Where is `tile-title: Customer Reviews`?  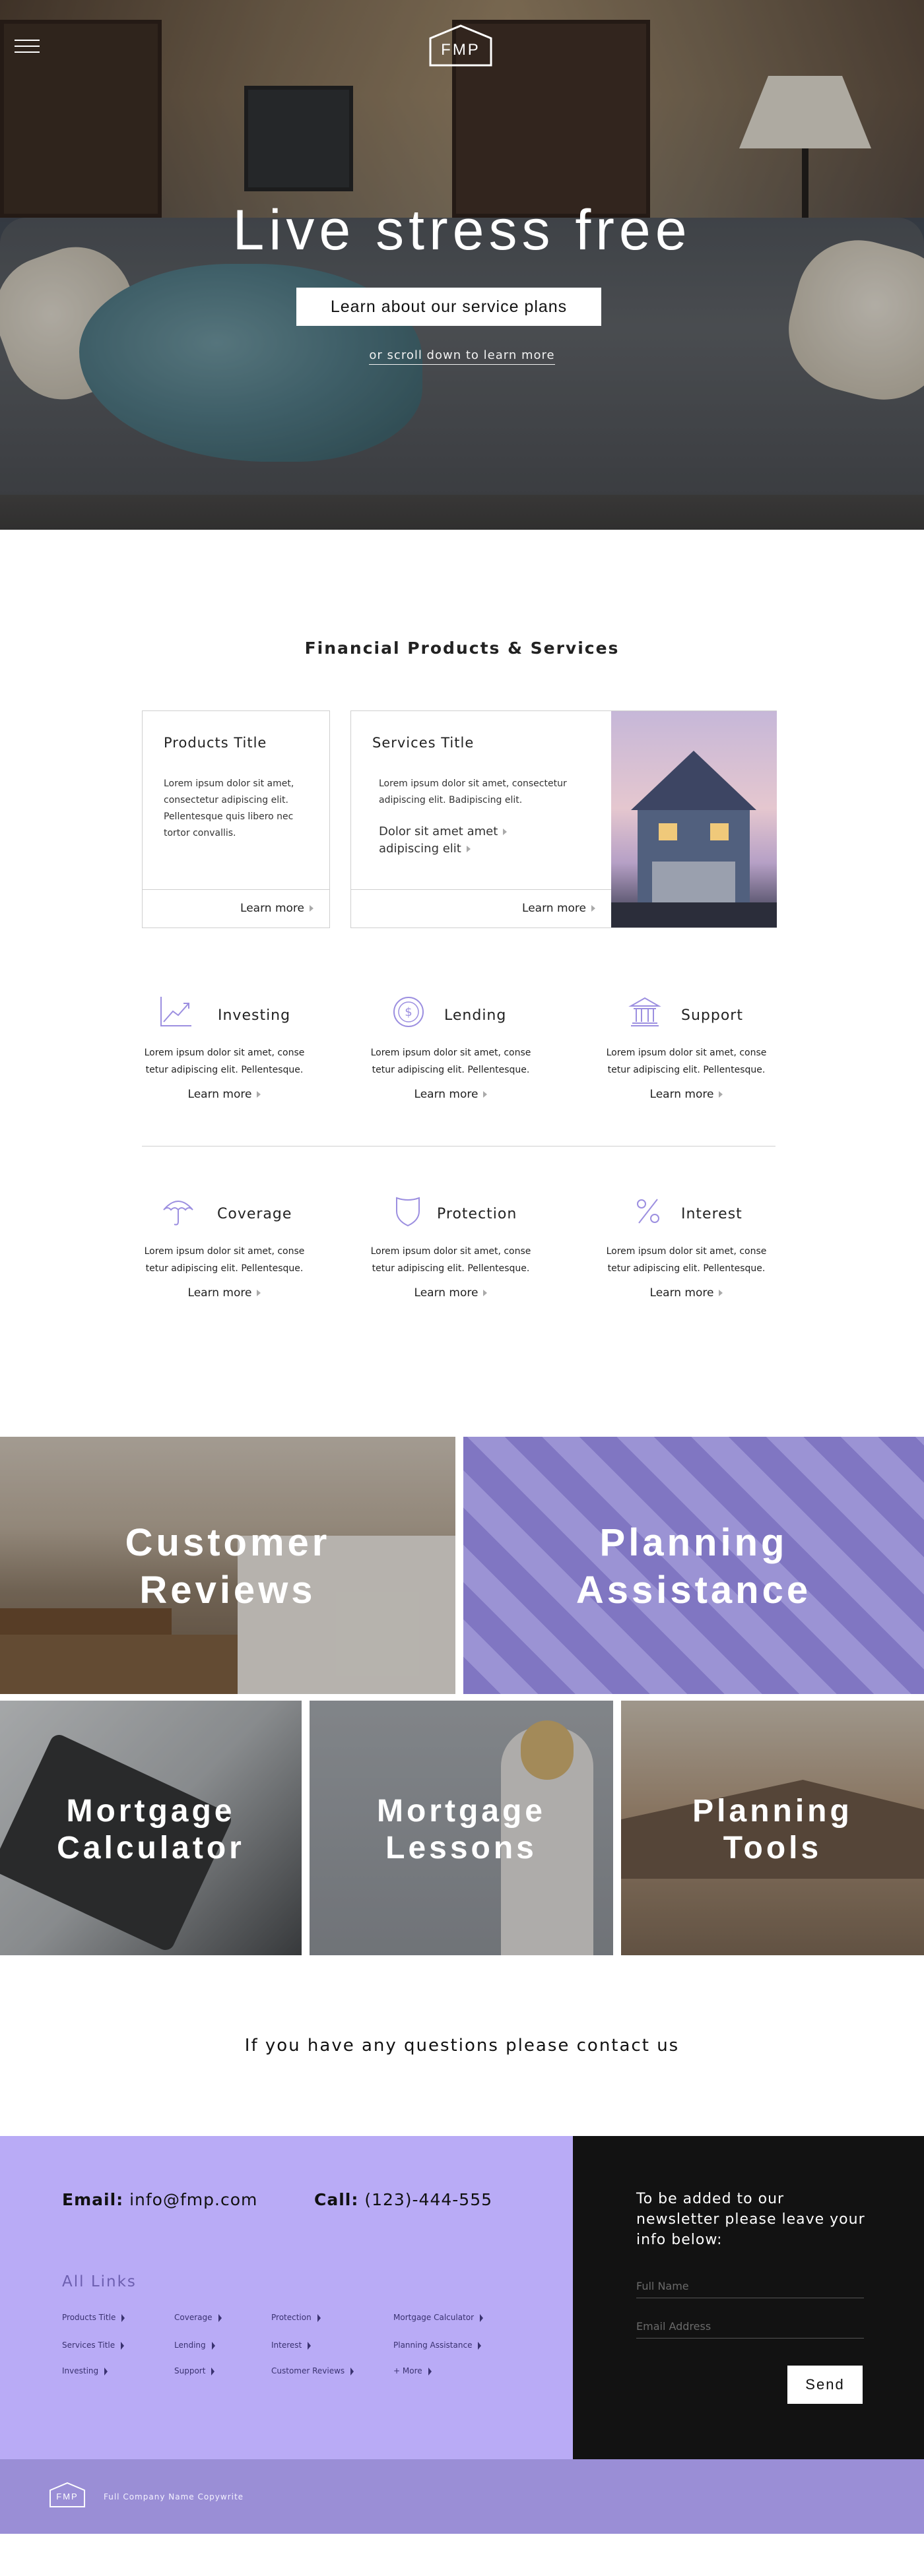 tile-title: Customer Reviews is located at coordinates (227, 1566).